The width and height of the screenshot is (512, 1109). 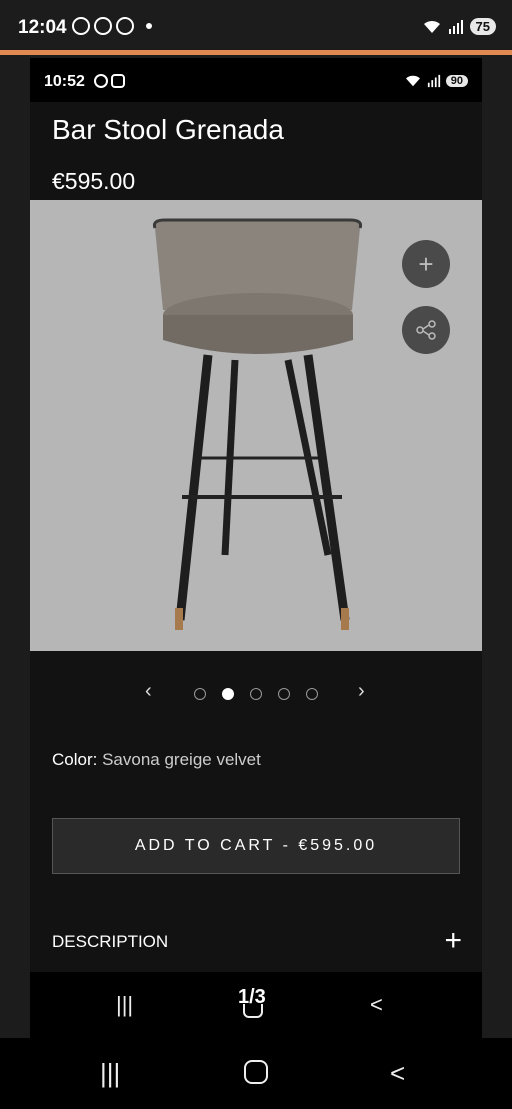 What do you see at coordinates (110, 942) in the screenshot?
I see `description-toggle-label: DESCRIPTION` at bounding box center [110, 942].